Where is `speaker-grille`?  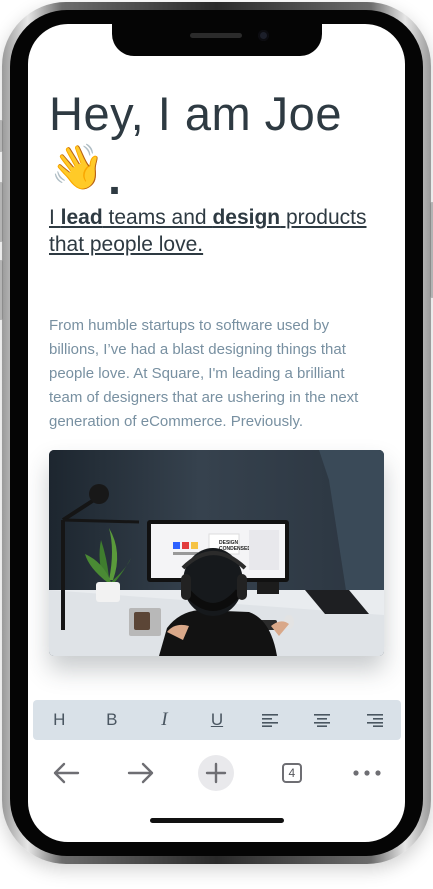 speaker-grille is located at coordinates (216, 35).